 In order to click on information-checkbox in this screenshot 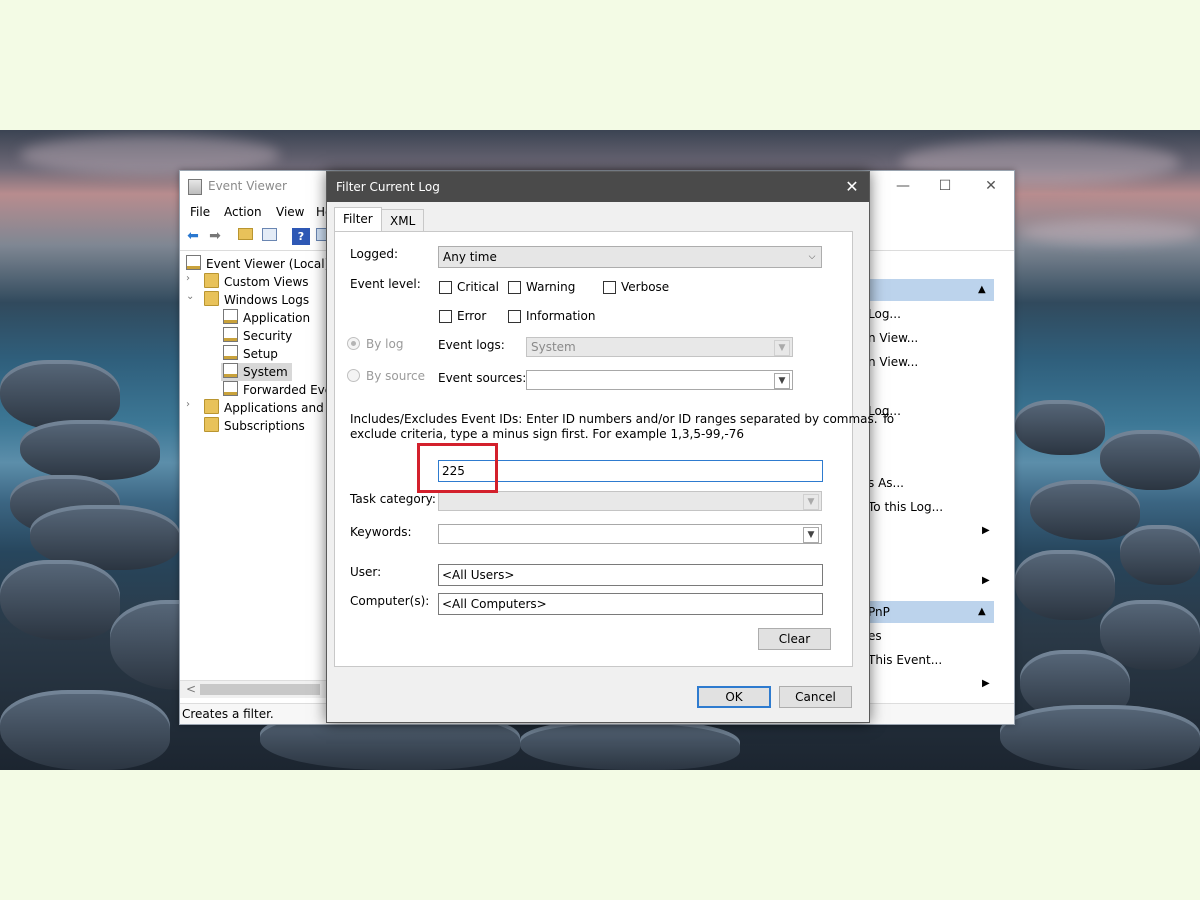, I will do `click(514, 316)`.